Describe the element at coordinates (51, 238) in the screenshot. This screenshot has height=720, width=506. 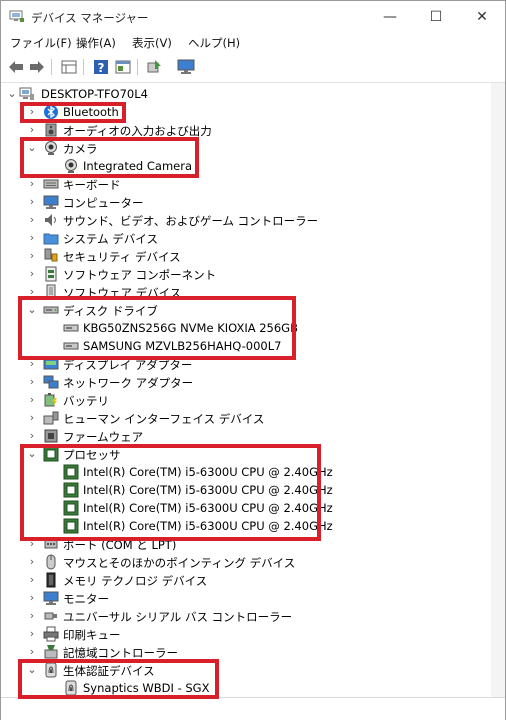
I see `system-folder-icon` at that location.